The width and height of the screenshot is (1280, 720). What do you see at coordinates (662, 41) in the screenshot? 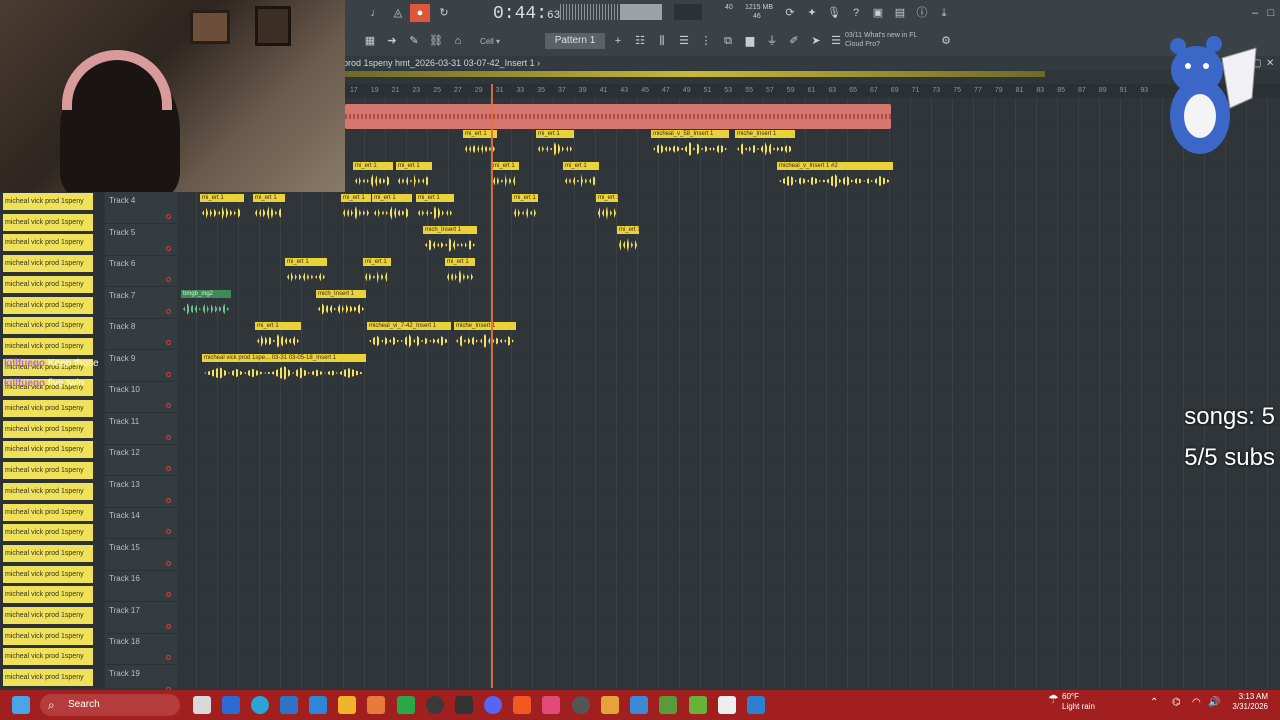
I see `mixer-view-icon: ⫼` at bounding box center [662, 41].